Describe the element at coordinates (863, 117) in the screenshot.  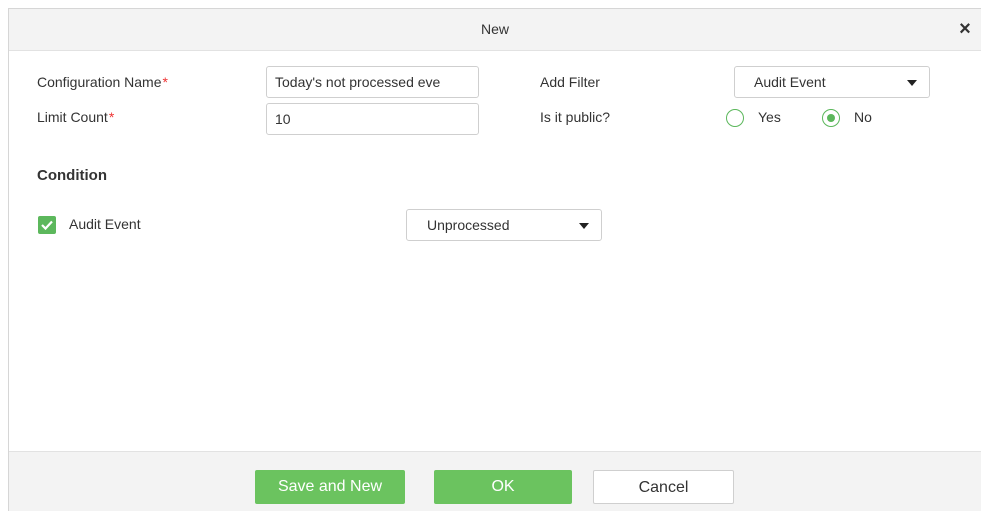
I see `public-no-label: No` at that location.